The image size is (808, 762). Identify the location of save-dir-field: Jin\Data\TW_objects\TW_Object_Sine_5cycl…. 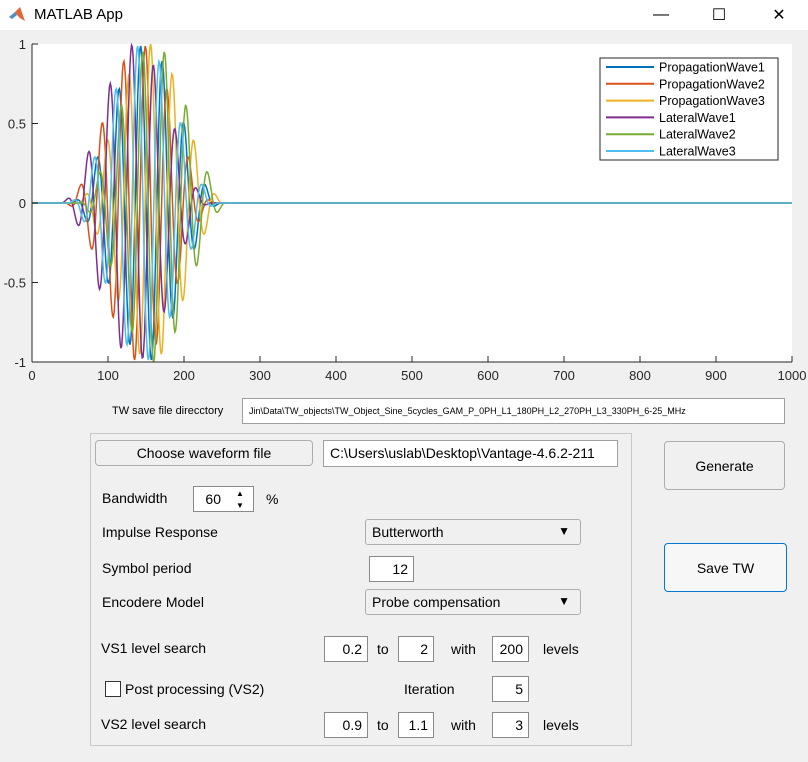
(513, 411).